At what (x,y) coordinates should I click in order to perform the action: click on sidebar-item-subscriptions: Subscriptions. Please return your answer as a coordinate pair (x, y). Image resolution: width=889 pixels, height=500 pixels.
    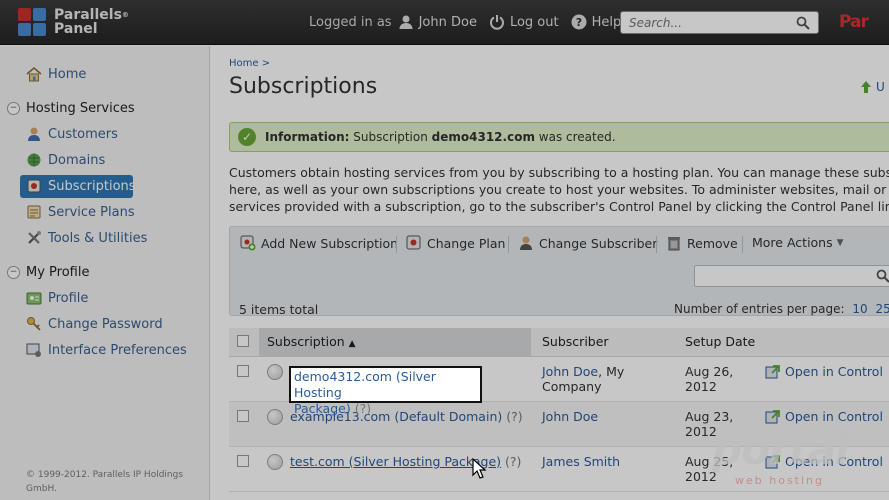
    Looking at the image, I should click on (81, 186).